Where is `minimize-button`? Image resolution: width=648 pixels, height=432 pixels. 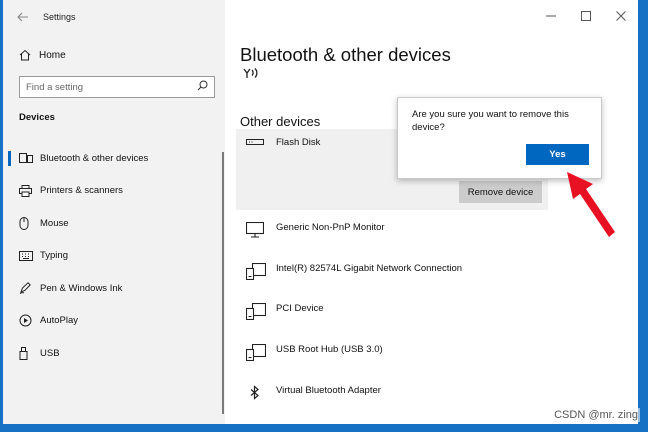 minimize-button is located at coordinates (550, 16).